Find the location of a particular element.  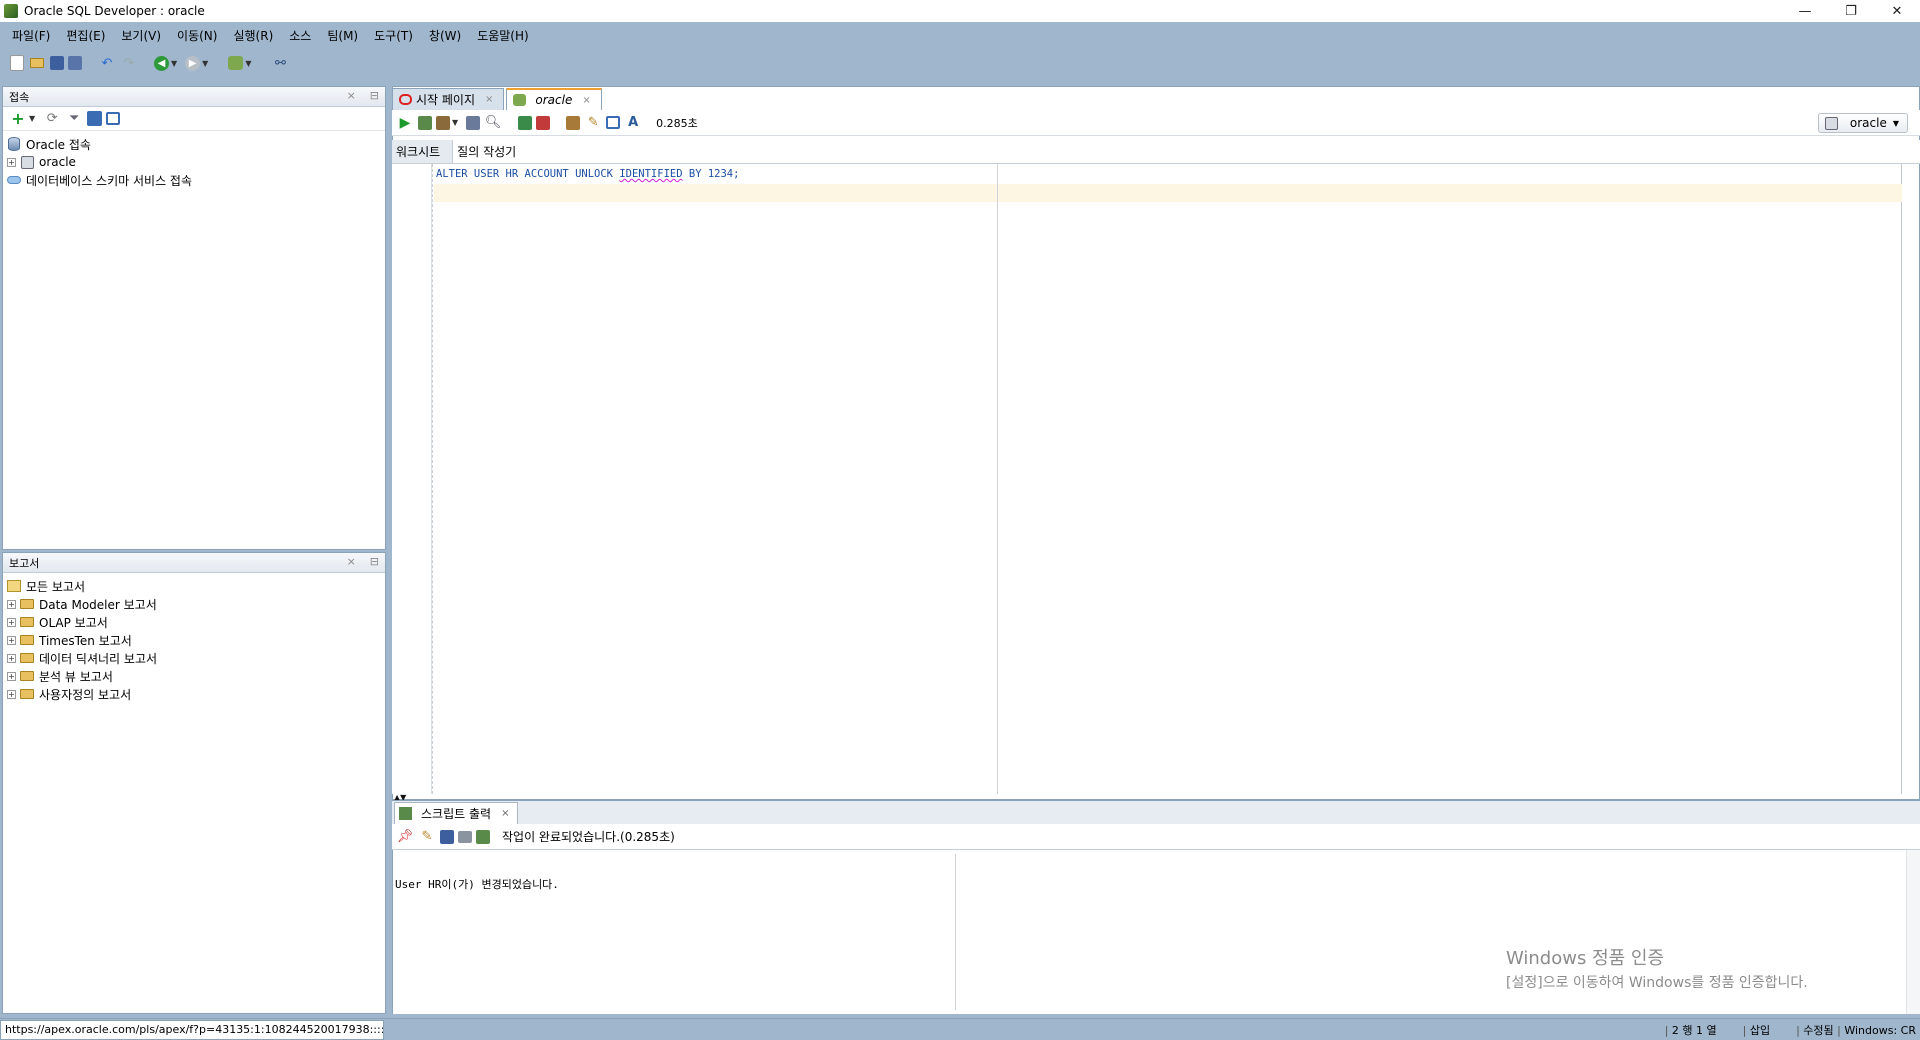

sql-worksheet-dropdown-icon: ▼ is located at coordinates (248, 63).